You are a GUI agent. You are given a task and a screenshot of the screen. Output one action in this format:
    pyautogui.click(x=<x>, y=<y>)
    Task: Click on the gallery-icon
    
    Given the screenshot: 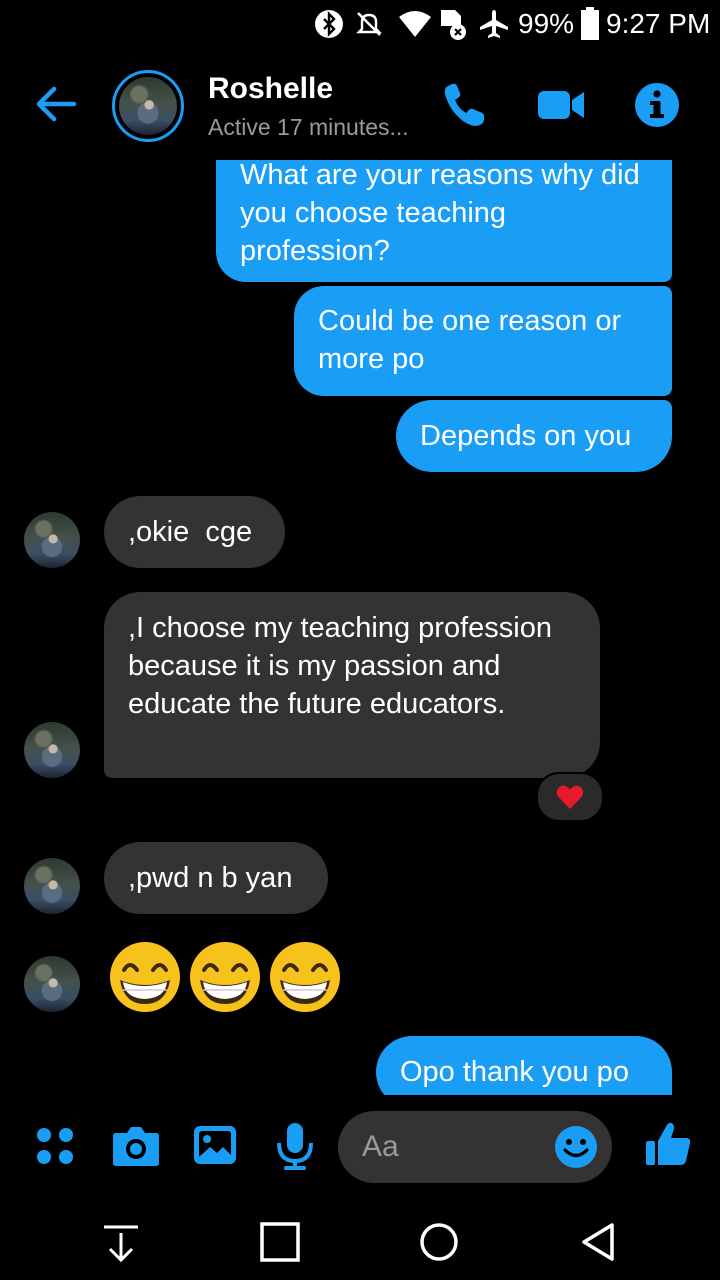 What is the action you would take?
    pyautogui.click(x=215, y=1147)
    